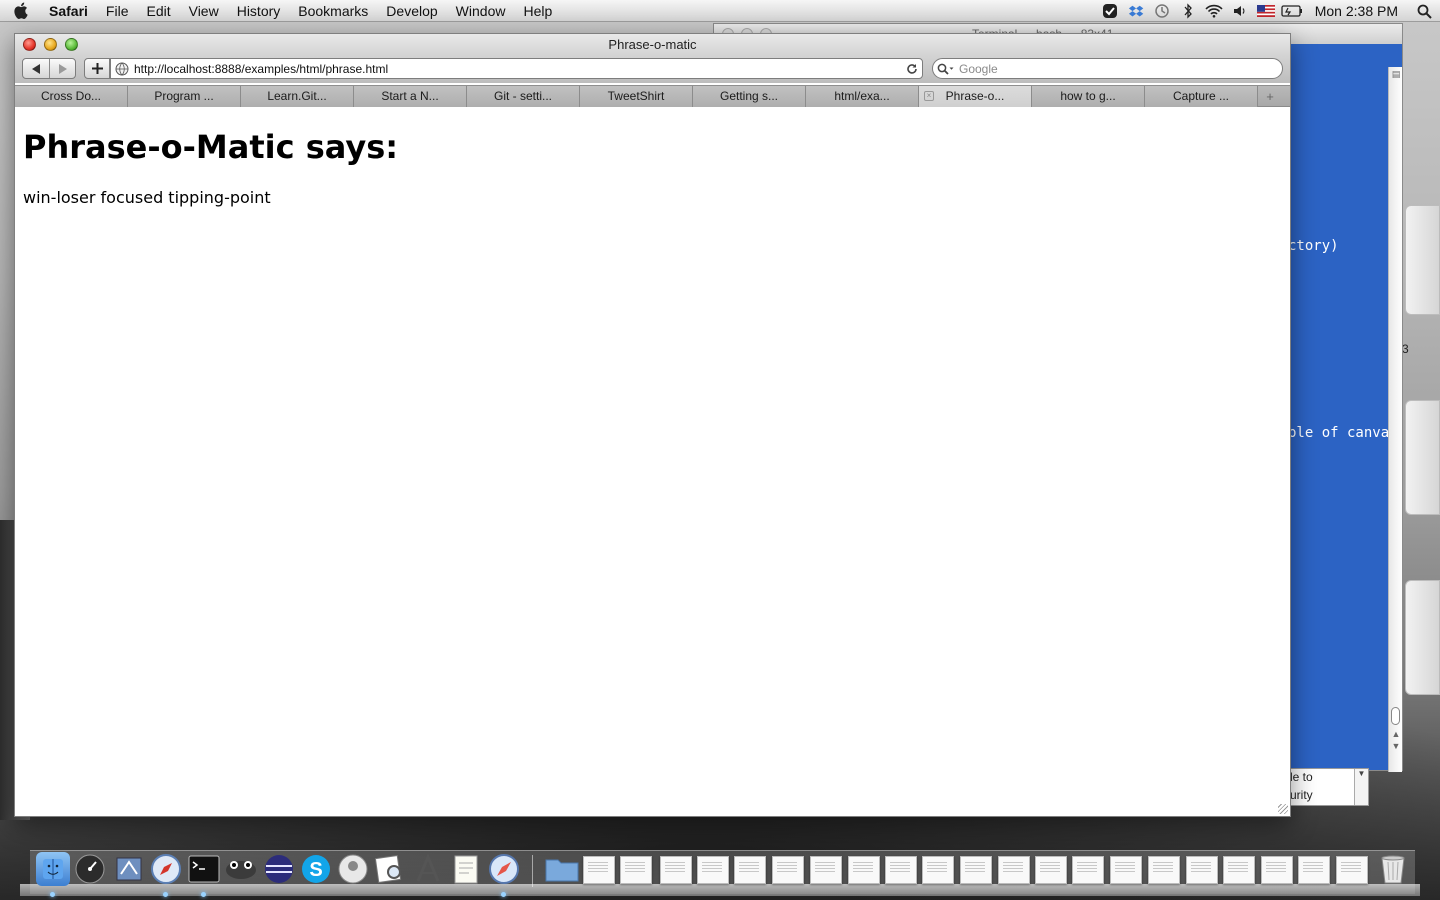 The image size is (1440, 900). I want to click on reload-icon, so click(912, 69).